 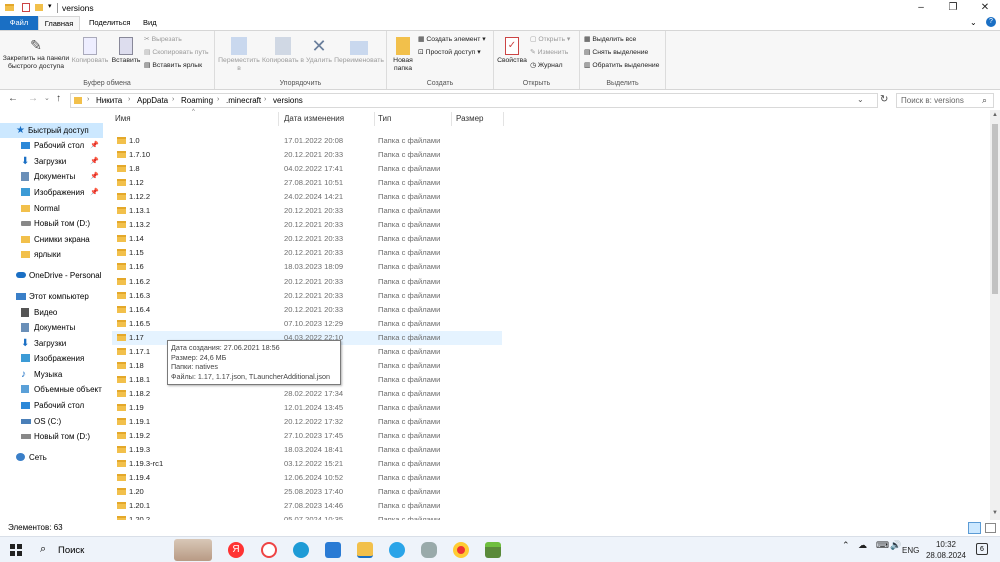 What do you see at coordinates (236, 550) in the screenshot?
I see `yandex-icon: Я` at bounding box center [236, 550].